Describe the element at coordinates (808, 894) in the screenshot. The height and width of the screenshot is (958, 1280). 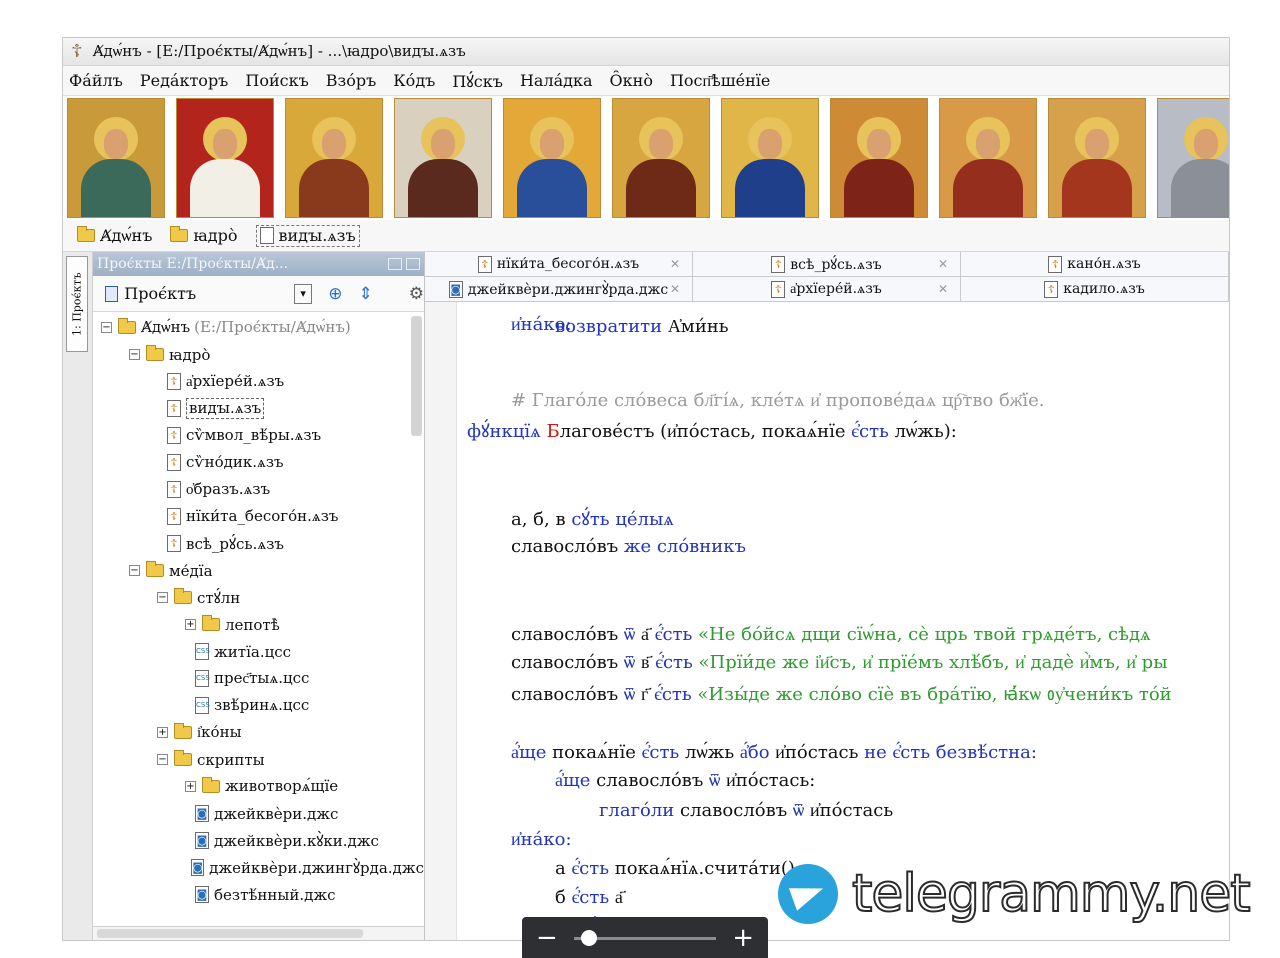
I see `telegram-logo-icon` at that location.